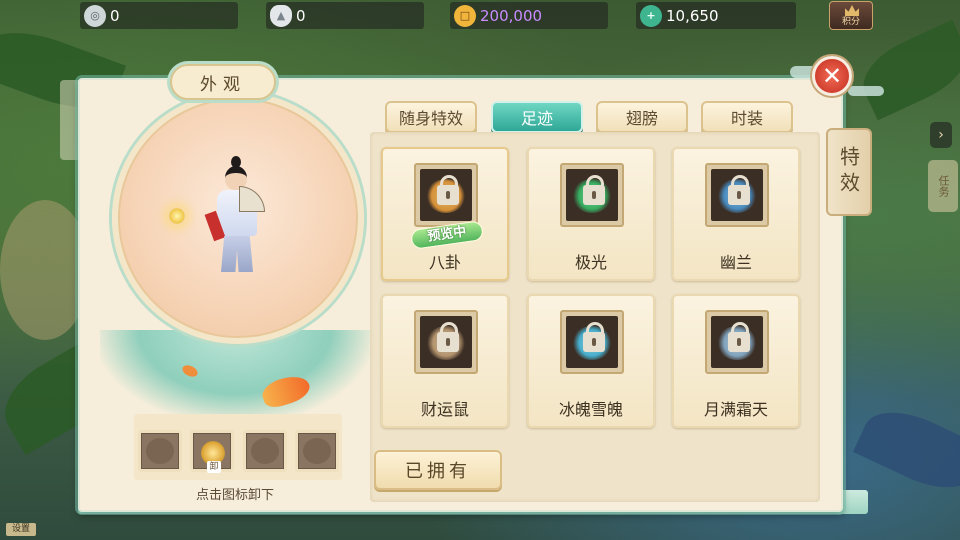  I want to click on tab-fashion: 时装, so click(747, 117).